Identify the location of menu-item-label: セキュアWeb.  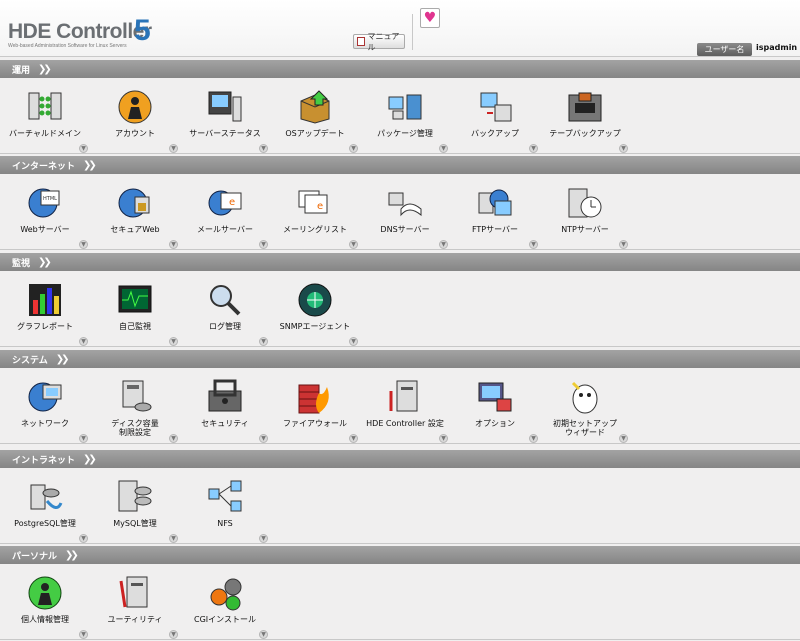
(135, 229).